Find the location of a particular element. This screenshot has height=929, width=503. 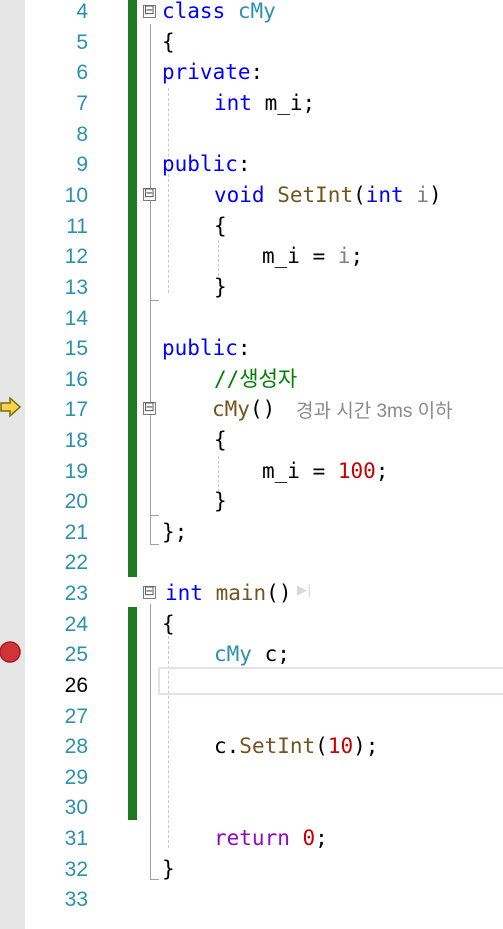

code-line: 30 is located at coordinates (251, 807).